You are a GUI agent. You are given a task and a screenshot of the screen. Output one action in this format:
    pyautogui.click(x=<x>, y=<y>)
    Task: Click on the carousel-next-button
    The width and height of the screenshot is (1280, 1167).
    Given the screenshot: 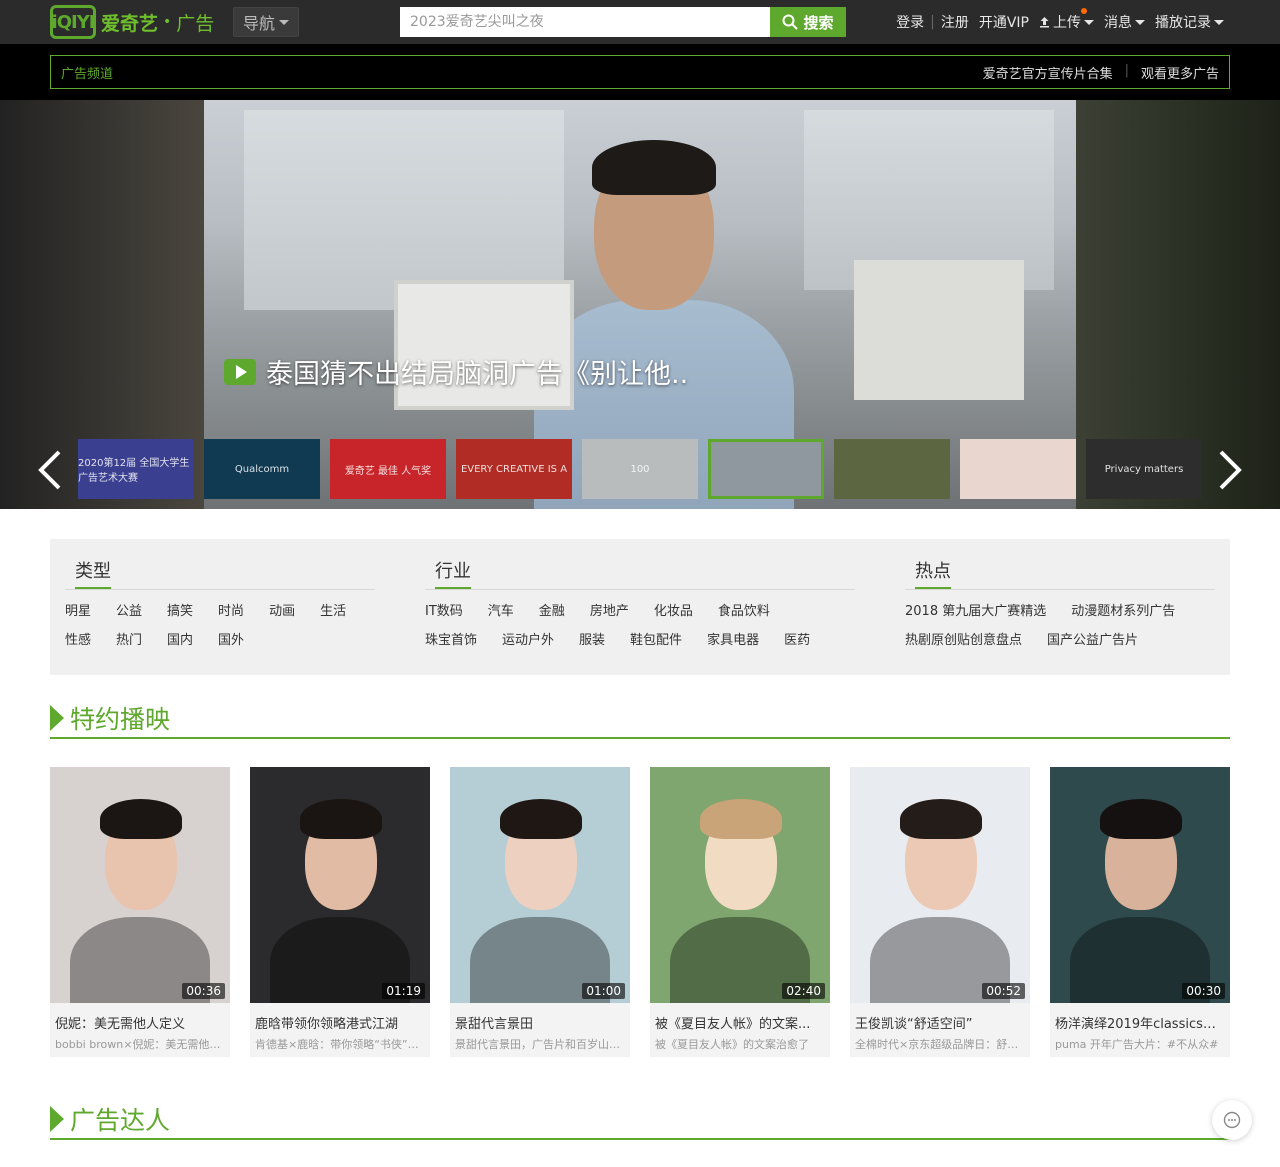 What is the action you would take?
    pyautogui.click(x=1230, y=470)
    